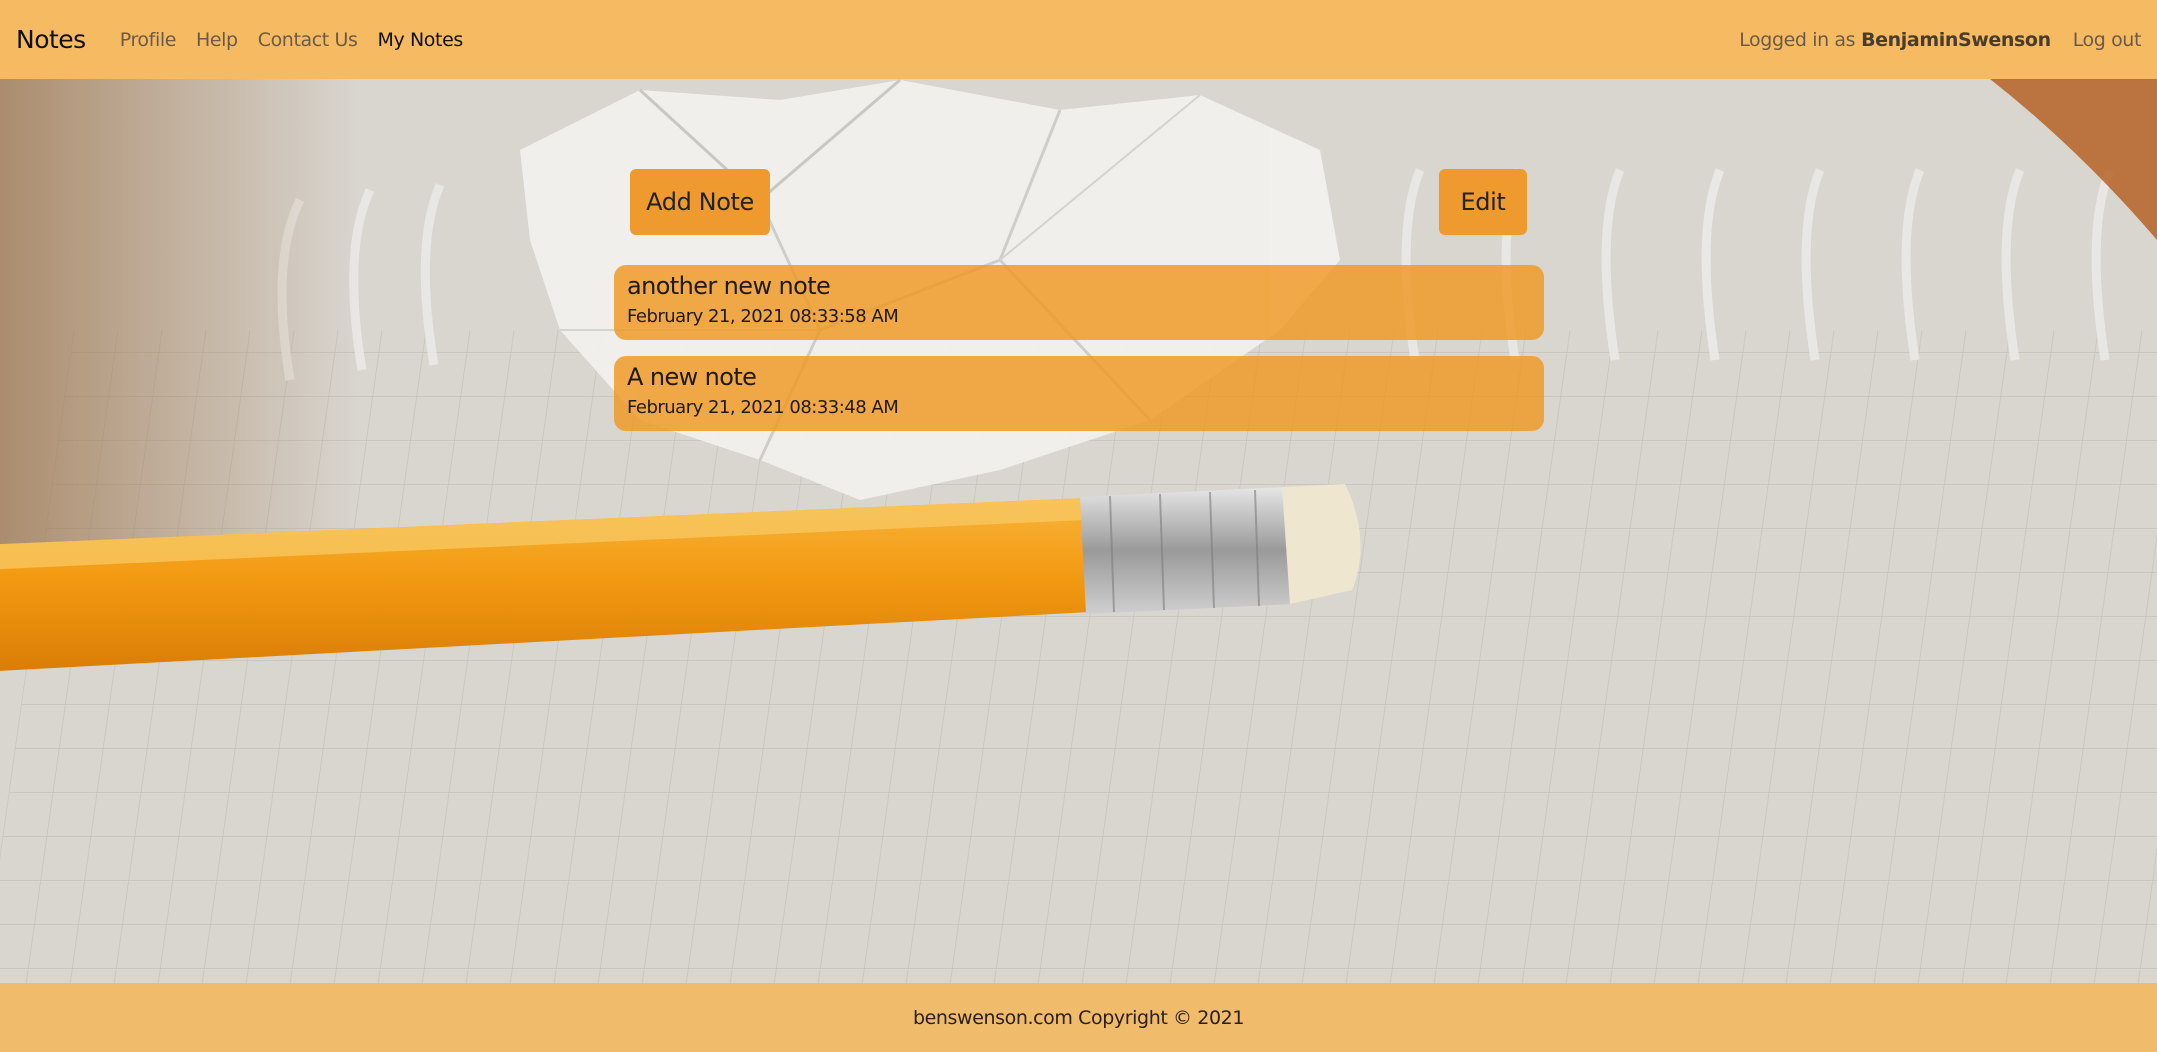  What do you see at coordinates (1797, 39) in the screenshot?
I see `logged-in-label: Logged in as` at bounding box center [1797, 39].